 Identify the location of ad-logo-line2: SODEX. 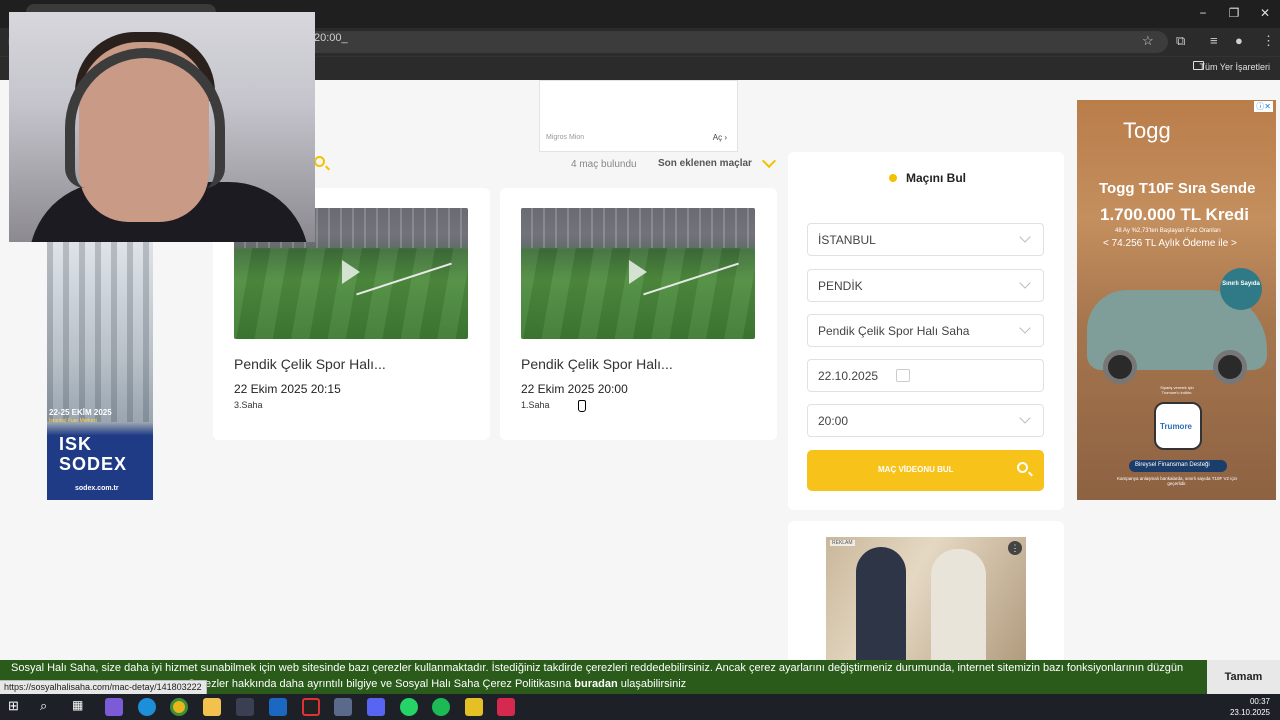
(93, 464).